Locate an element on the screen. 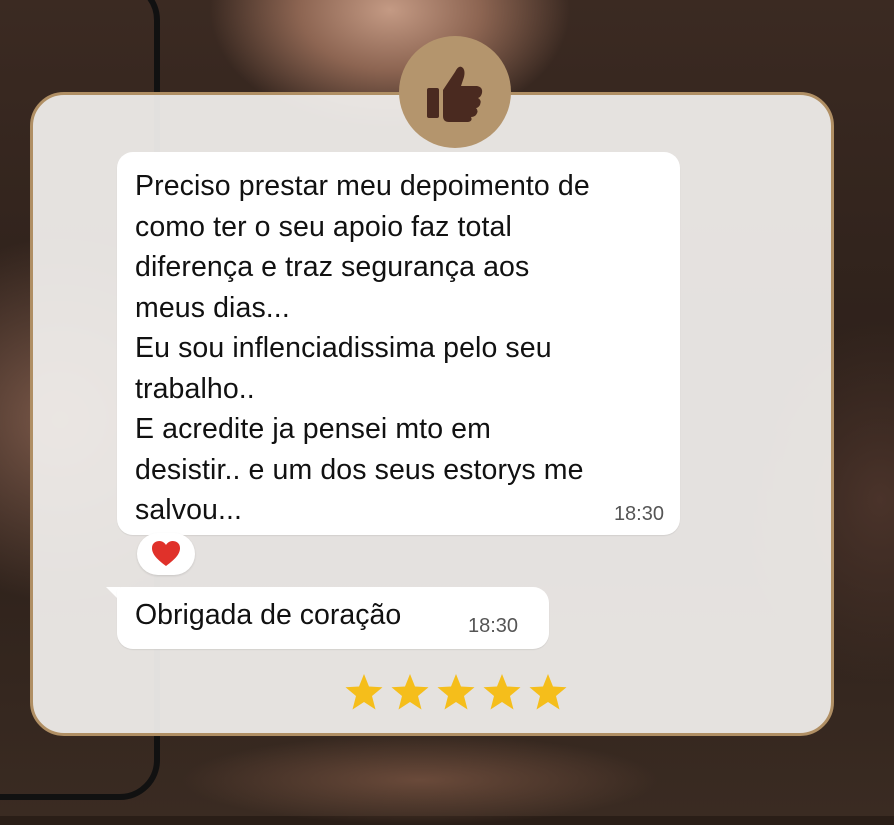 The height and width of the screenshot is (825, 894). heart-icon is located at coordinates (166, 553).